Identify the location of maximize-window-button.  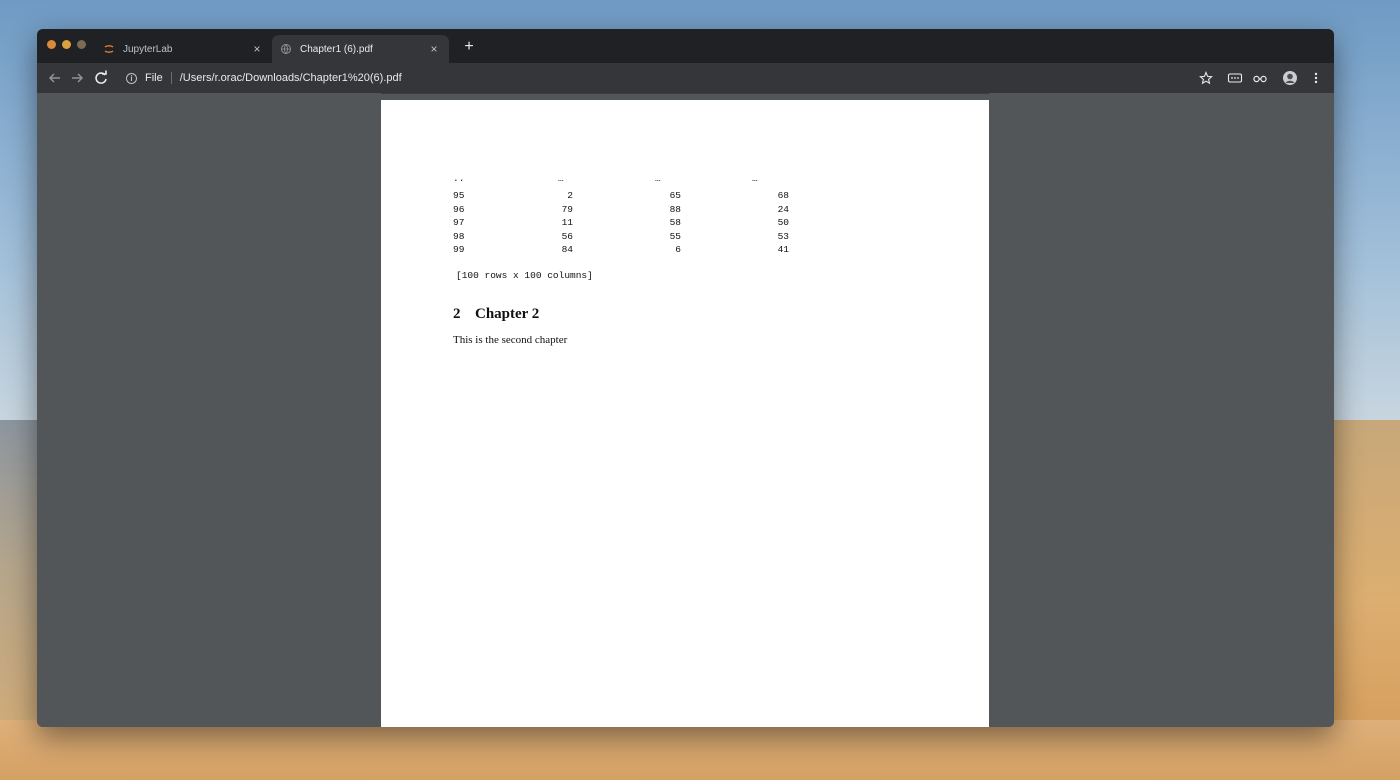
(81, 44).